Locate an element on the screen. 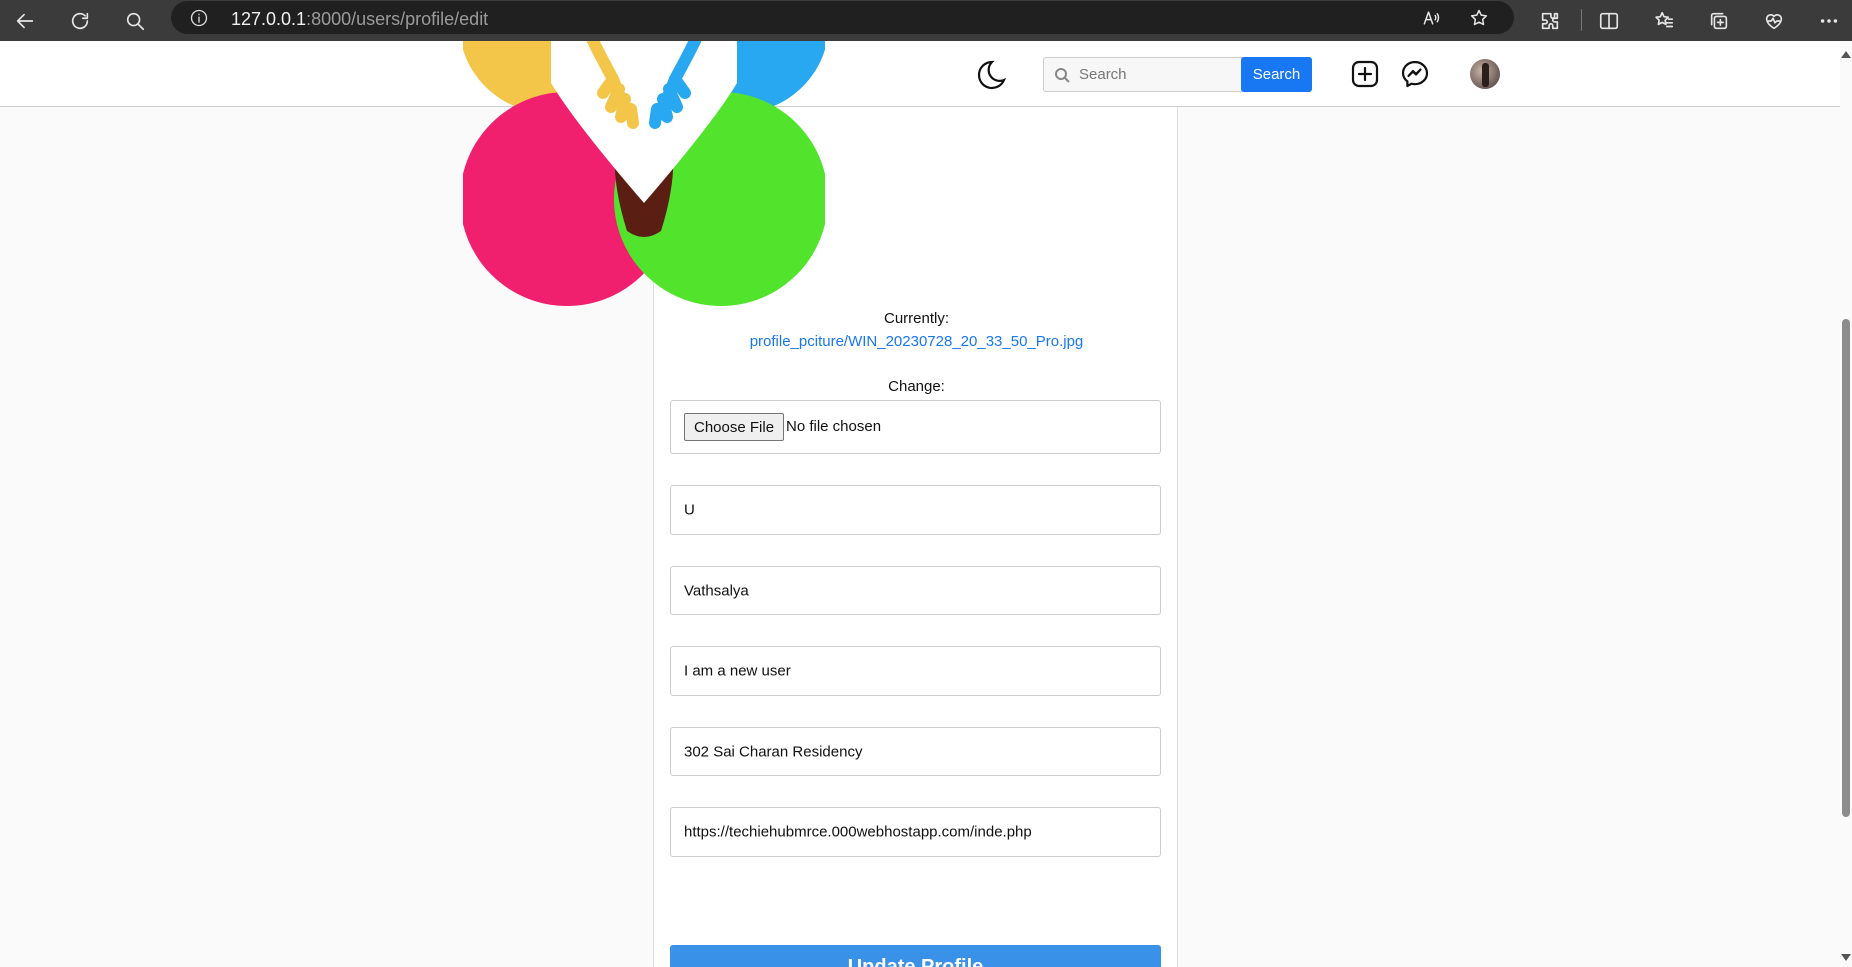 This screenshot has width=1852, height=967. scroll-up-arrow is located at coordinates (1846, 54).